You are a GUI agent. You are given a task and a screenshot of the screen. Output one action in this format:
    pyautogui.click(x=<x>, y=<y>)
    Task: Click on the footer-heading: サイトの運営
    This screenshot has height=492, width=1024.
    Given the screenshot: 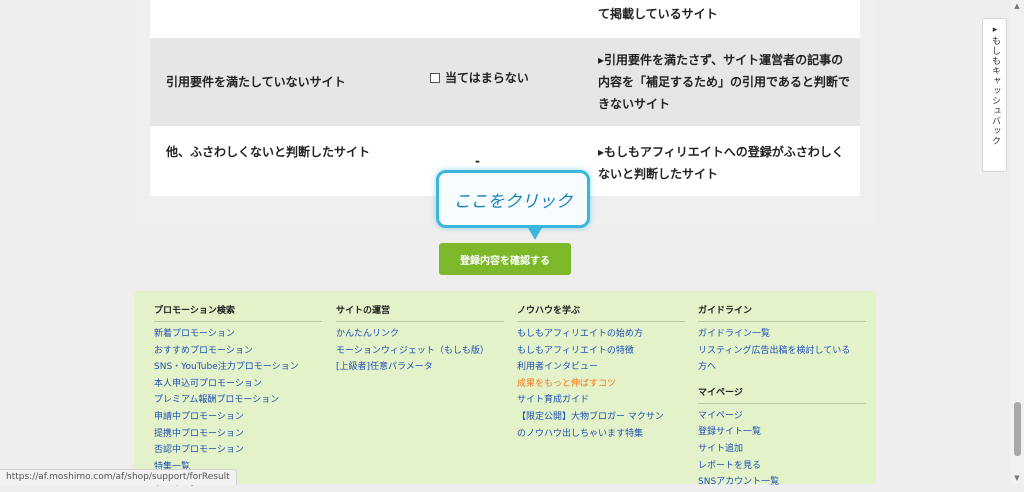 What is the action you would take?
    pyautogui.click(x=420, y=313)
    